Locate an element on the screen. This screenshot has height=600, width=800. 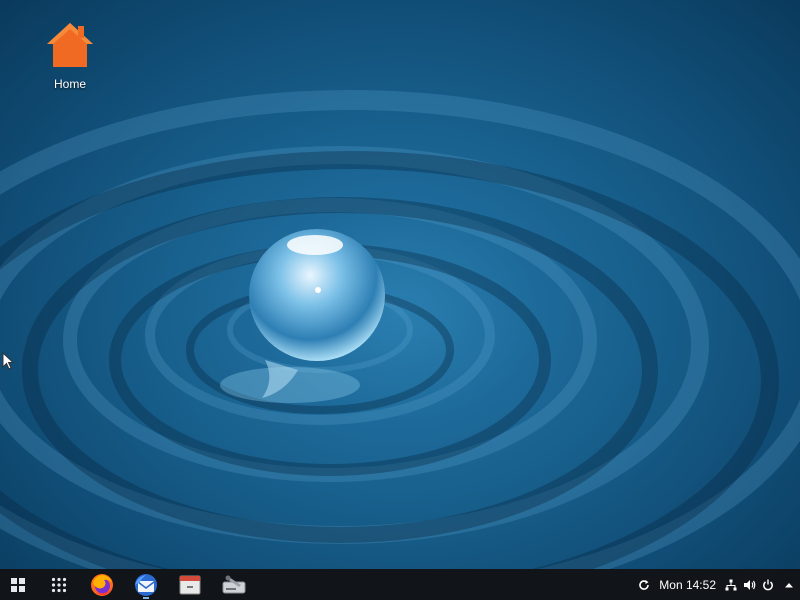
refresh-button is located at coordinates (644, 584).